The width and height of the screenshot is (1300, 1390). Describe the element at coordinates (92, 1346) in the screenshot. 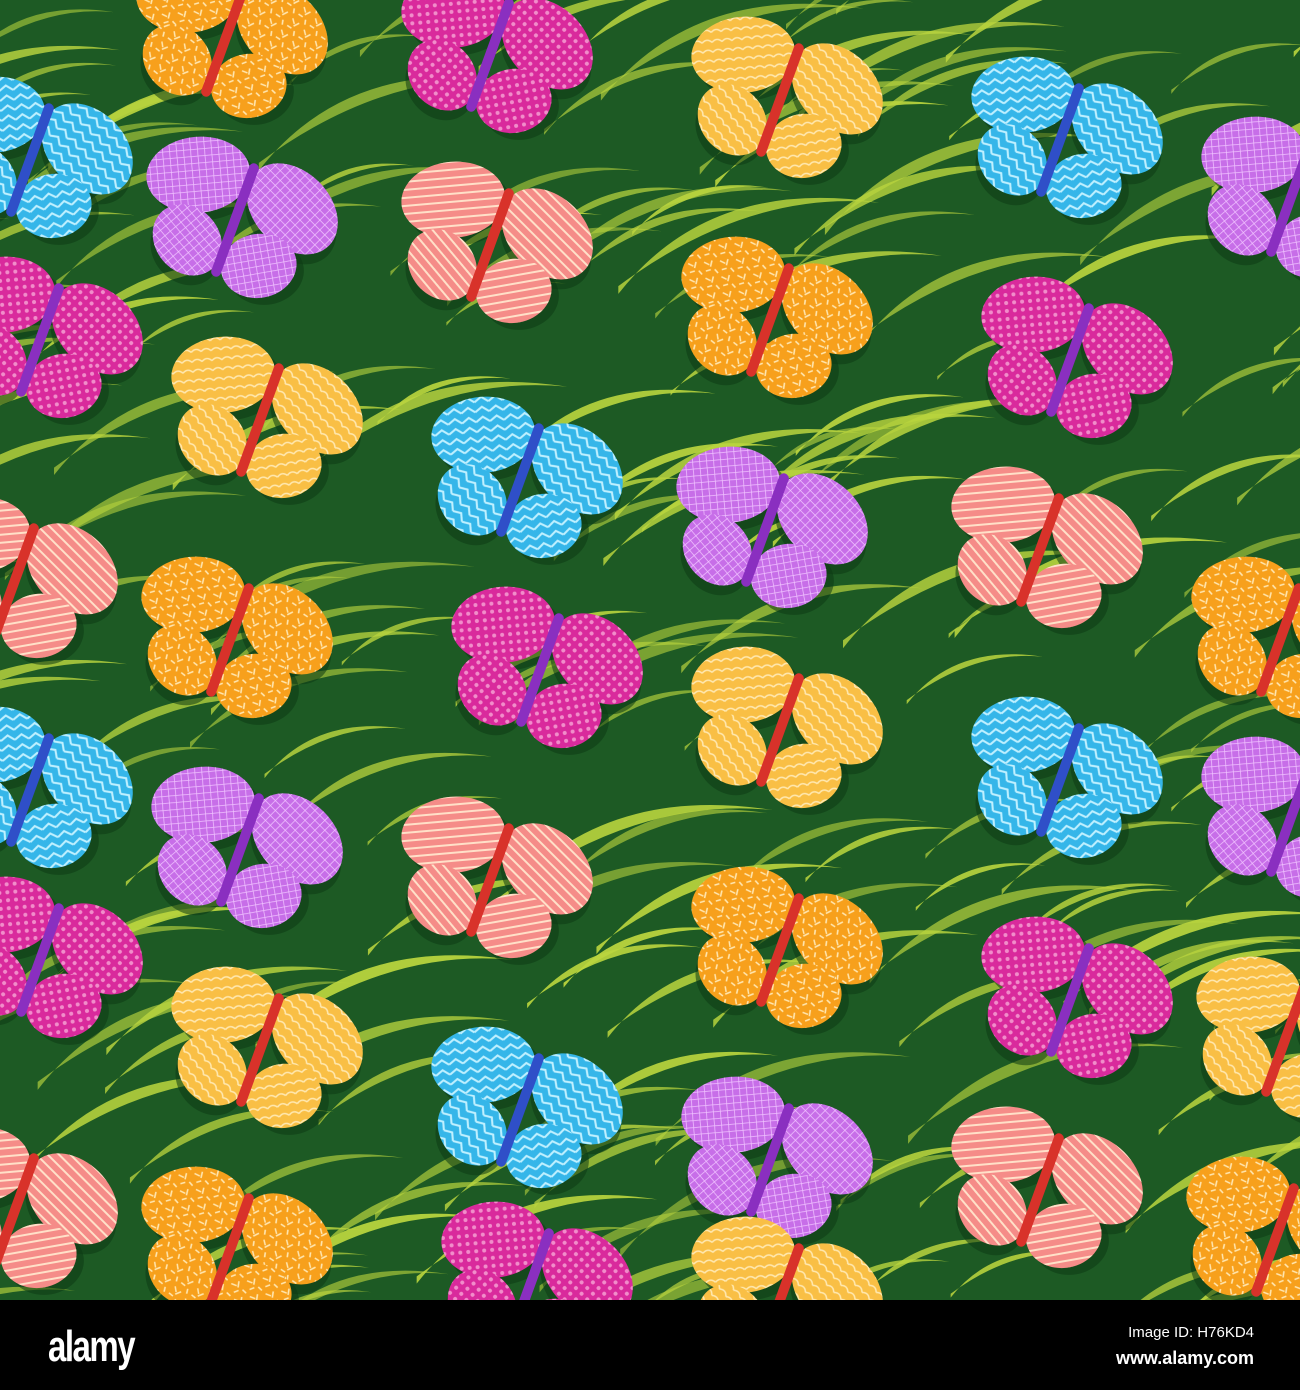

I see `alamy-logo: alamy` at that location.